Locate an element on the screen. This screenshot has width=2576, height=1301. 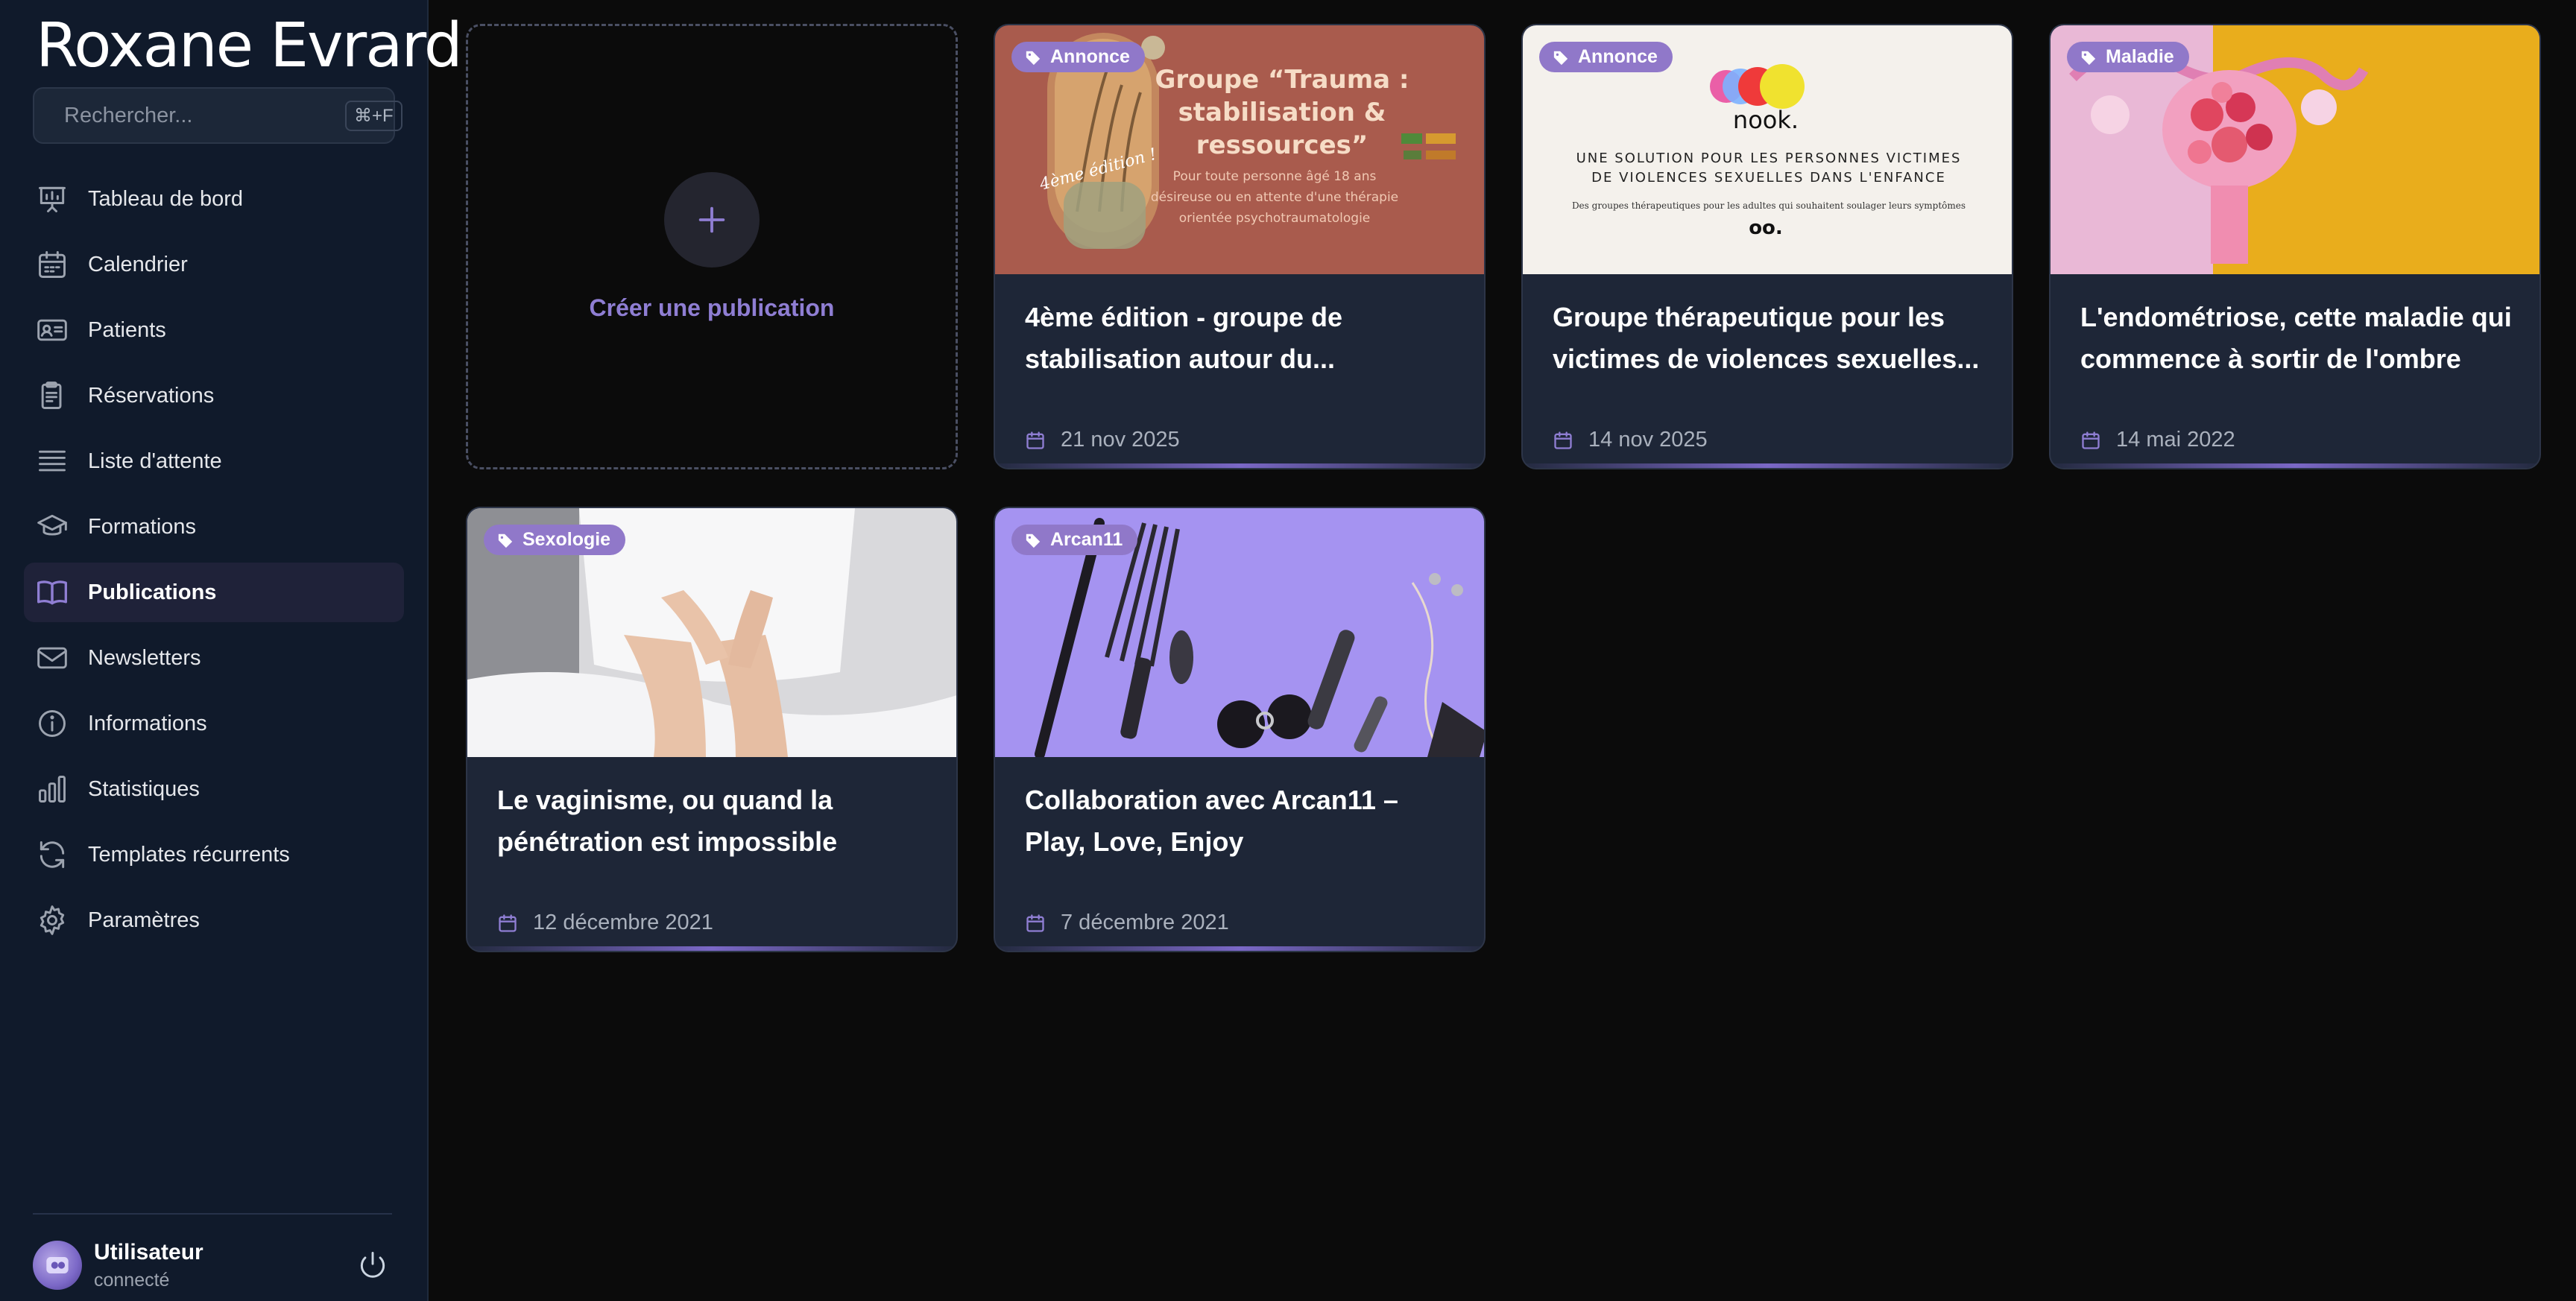
poster-line-1: Pour toute personne âgé 18 ans is located at coordinates (1275, 176).